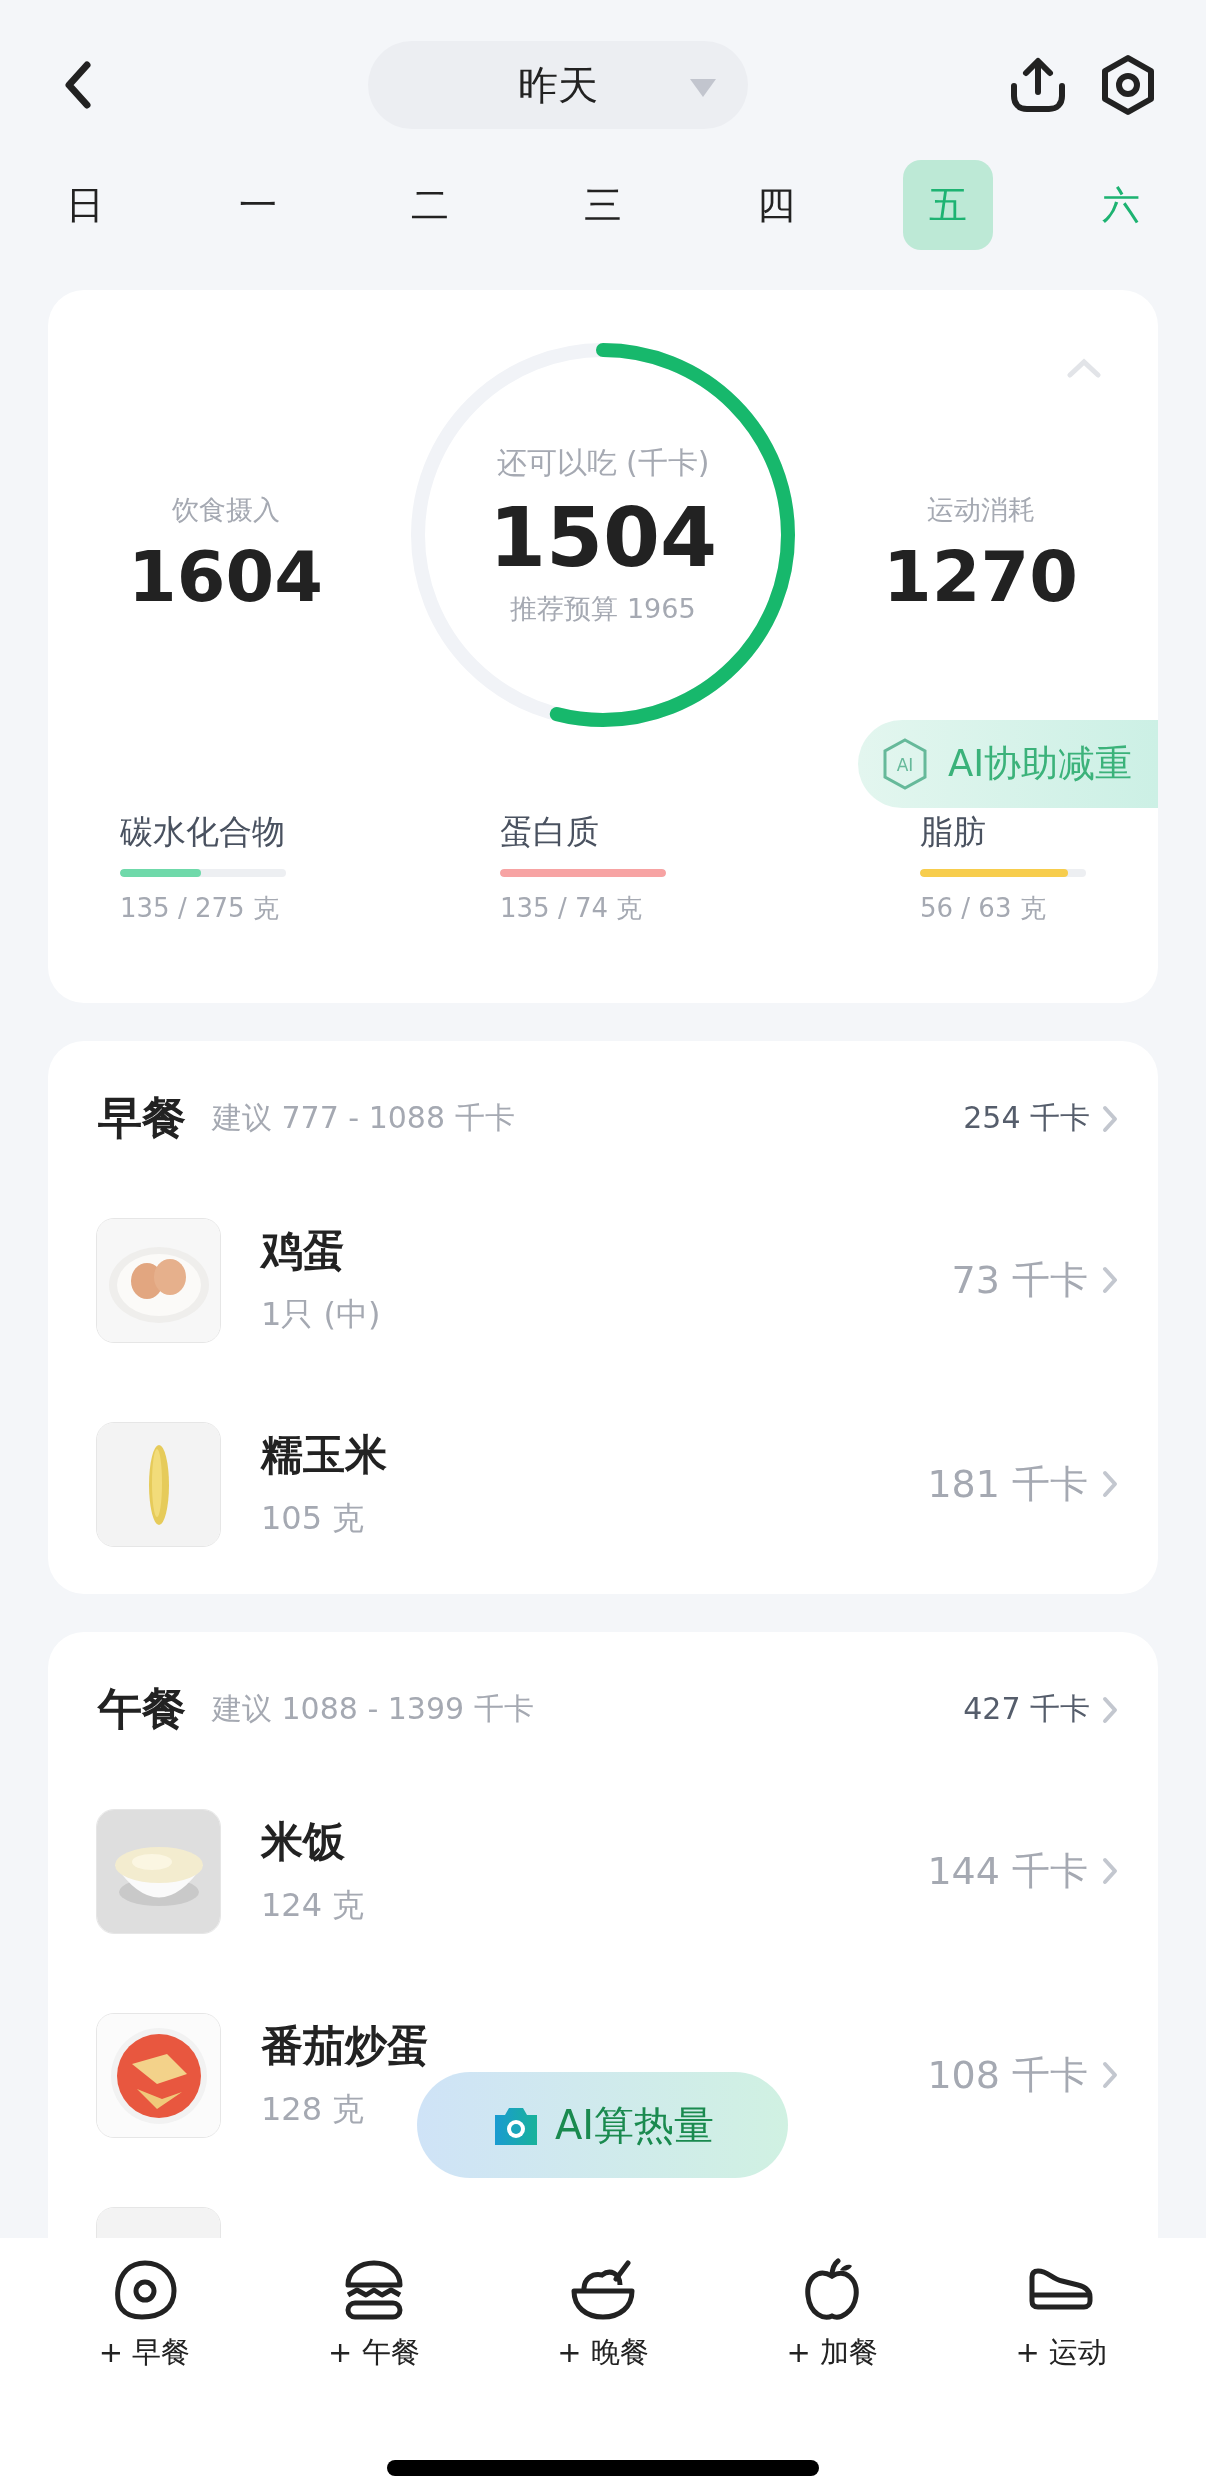 The height and width of the screenshot is (2489, 1206). Describe the element at coordinates (1007, 2075) in the screenshot. I see `food-calories: 108 千卡` at that location.